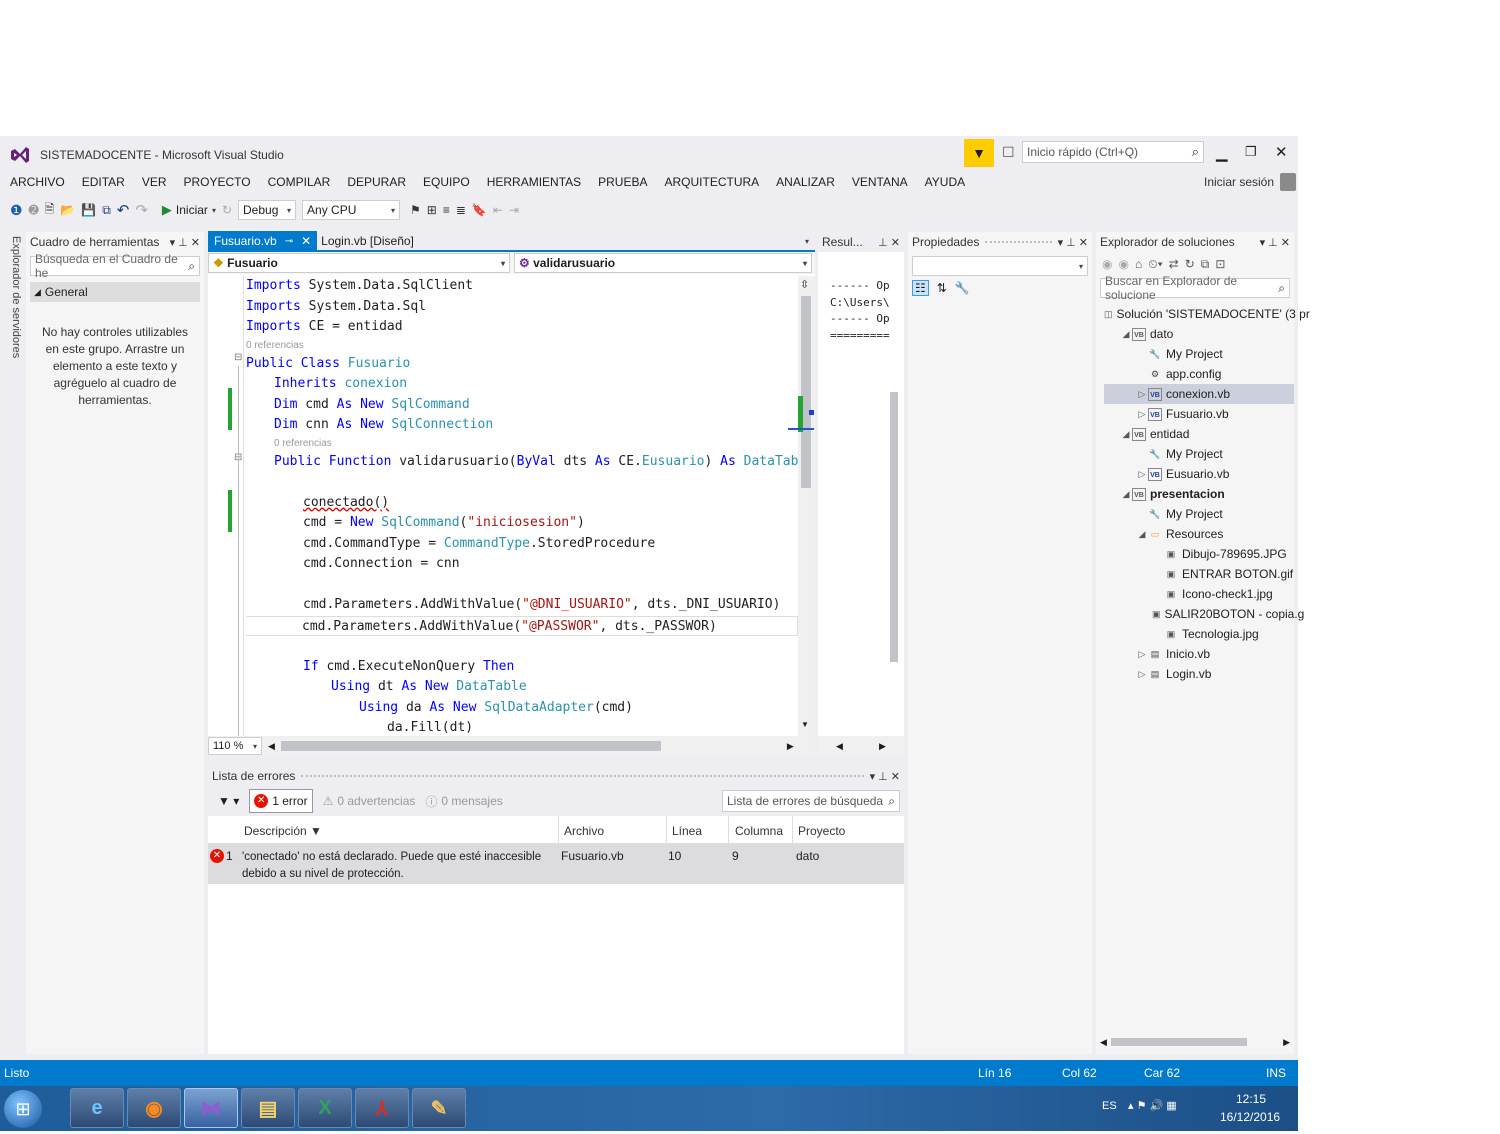 The width and height of the screenshot is (1500, 1134). What do you see at coordinates (103, 182) in the screenshot?
I see `menu-editar: EDITAR` at bounding box center [103, 182].